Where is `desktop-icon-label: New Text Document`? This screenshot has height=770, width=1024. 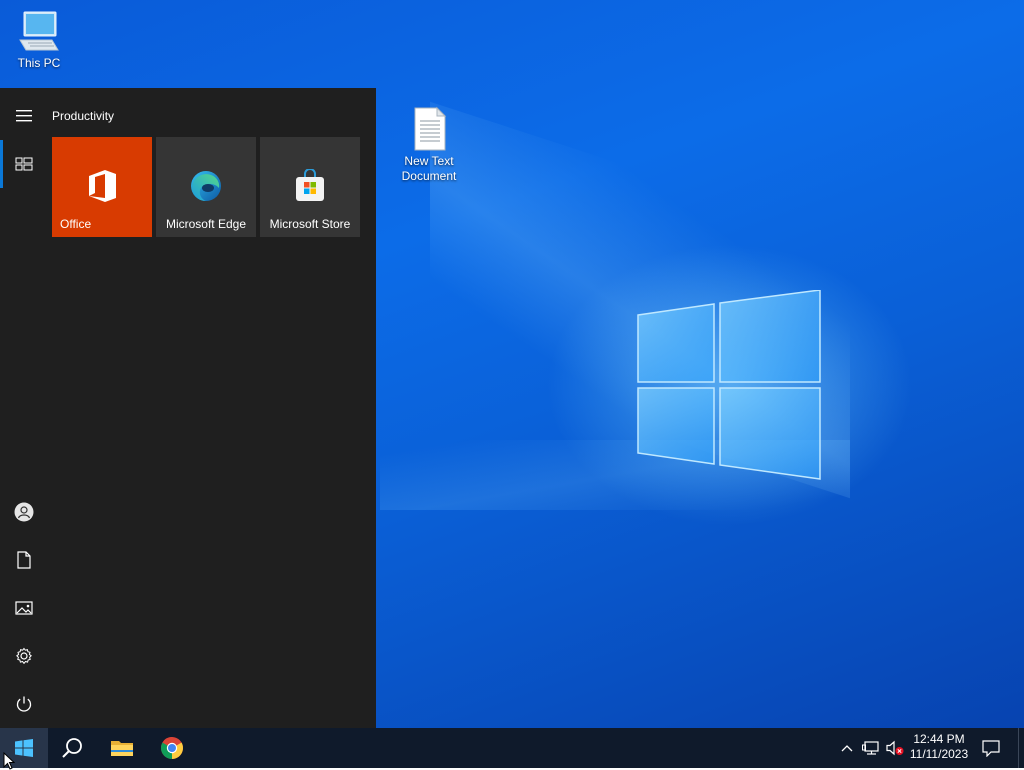 desktop-icon-label: New Text Document is located at coordinates (429, 168).